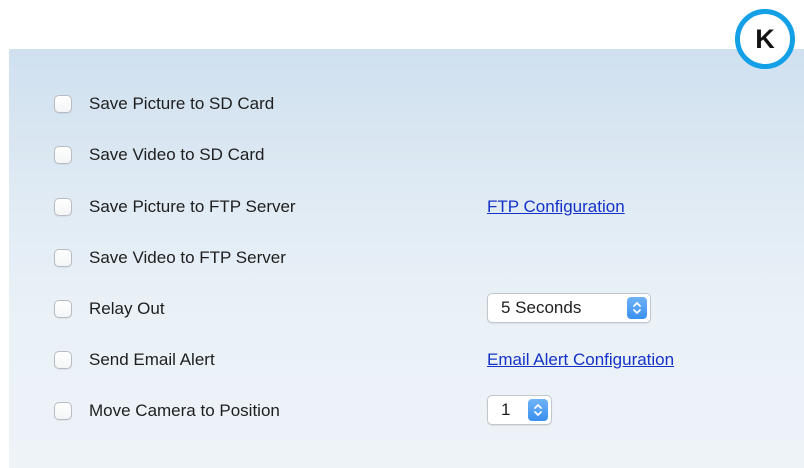  Describe the element at coordinates (506, 409) in the screenshot. I see `camera-position-value: 1` at that location.